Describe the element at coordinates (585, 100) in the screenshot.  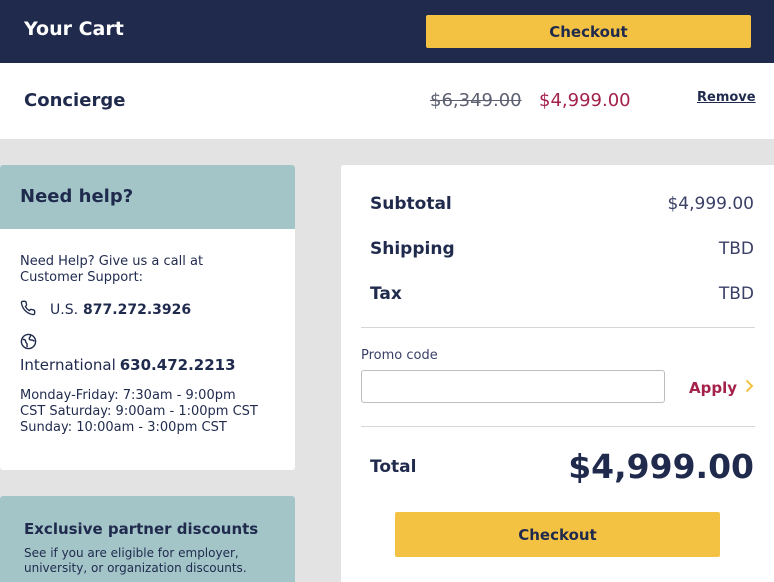
I see `sale-price: $4,999.00` at that location.